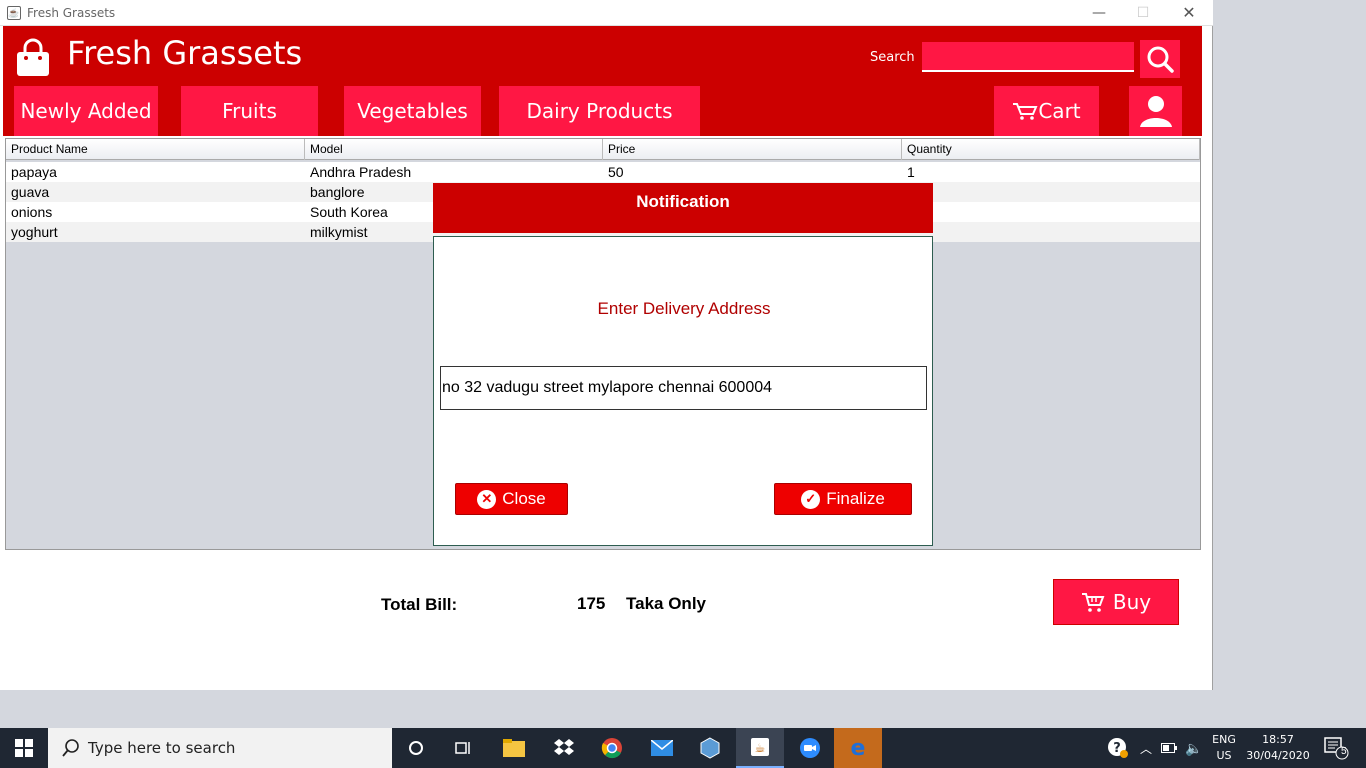 The height and width of the screenshot is (768, 1366). What do you see at coordinates (1344, 751) in the screenshot?
I see `notification-count: 5` at bounding box center [1344, 751].